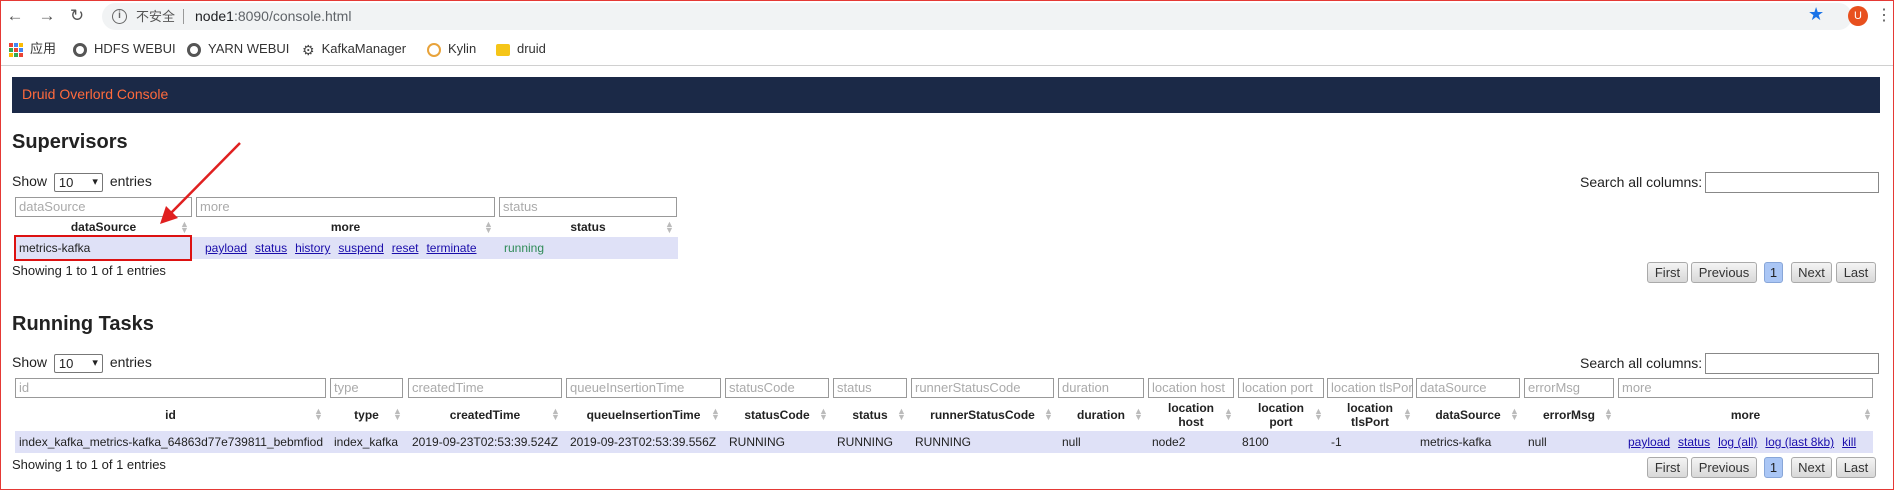 This screenshot has width=1894, height=490. Describe the element at coordinates (1071, 442) in the screenshot. I see `task-duration-cell: null` at that location.